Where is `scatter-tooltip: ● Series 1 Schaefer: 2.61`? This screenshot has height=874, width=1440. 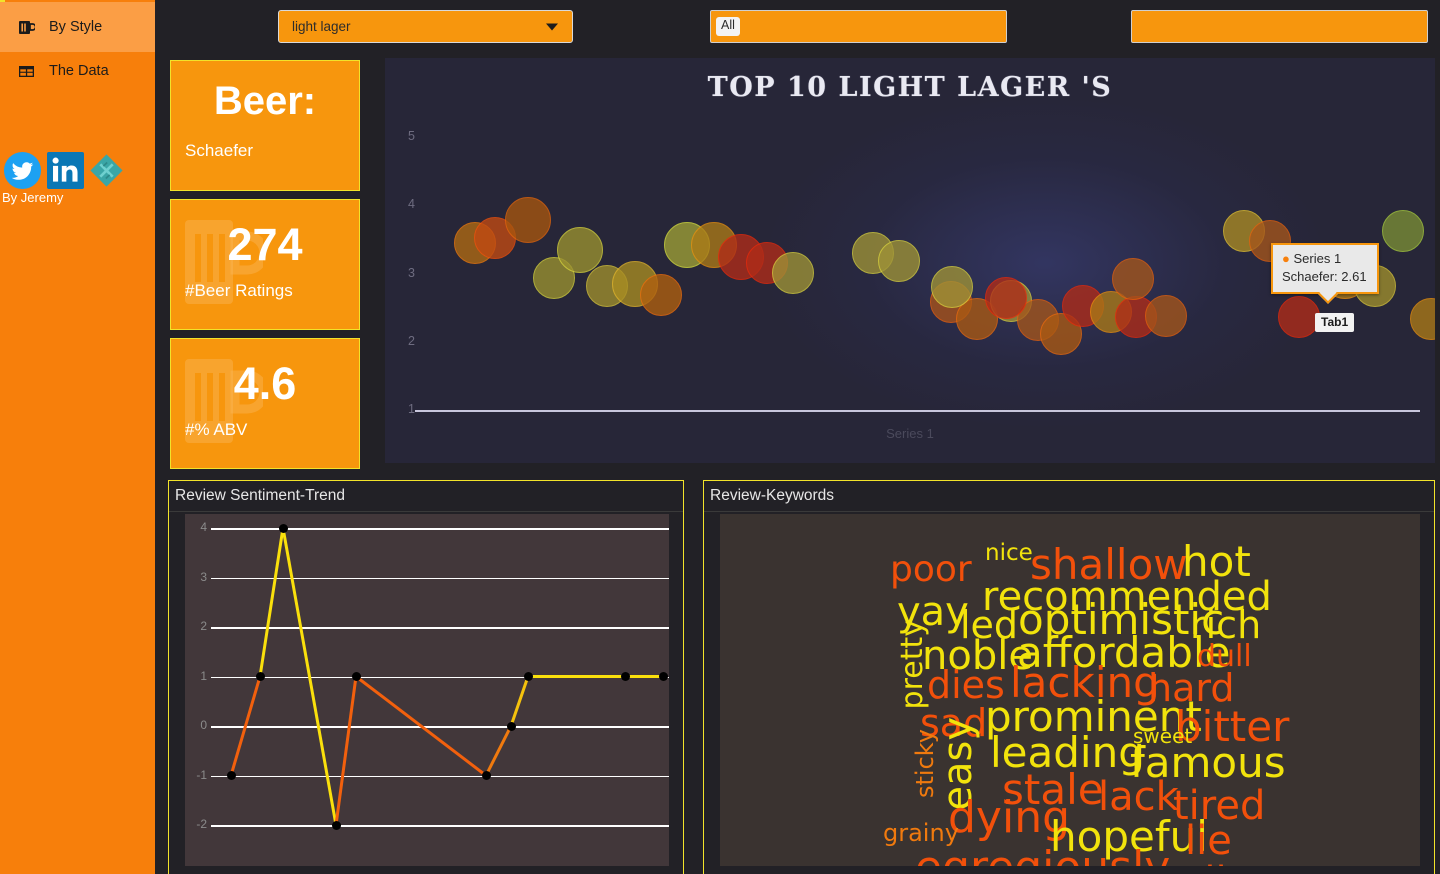
scatter-tooltip: ● Series 1 Schaefer: 2.61 is located at coordinates (1325, 273).